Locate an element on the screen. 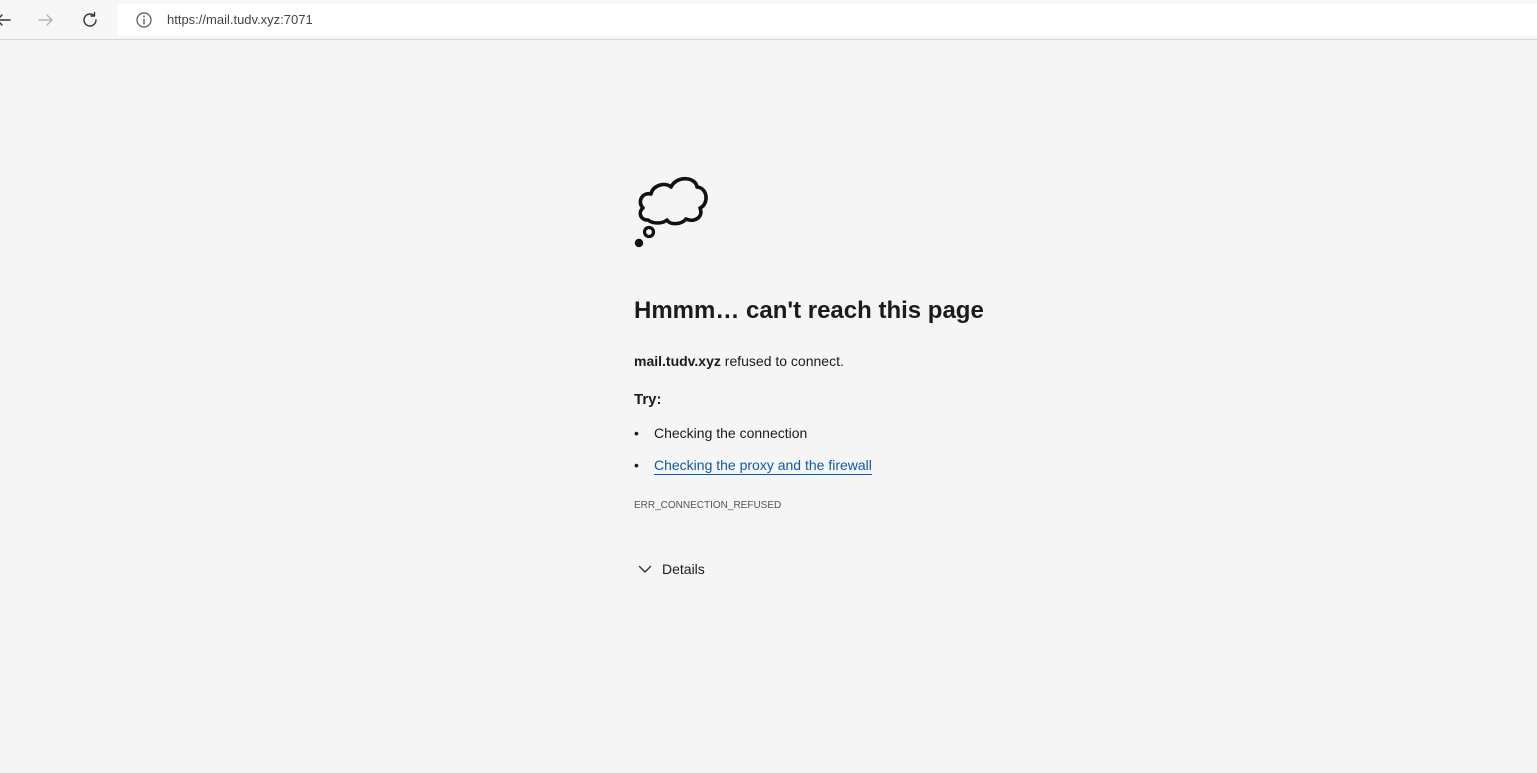  error-code: ERR_CONNECTION_REFUSED is located at coordinates (708, 505).